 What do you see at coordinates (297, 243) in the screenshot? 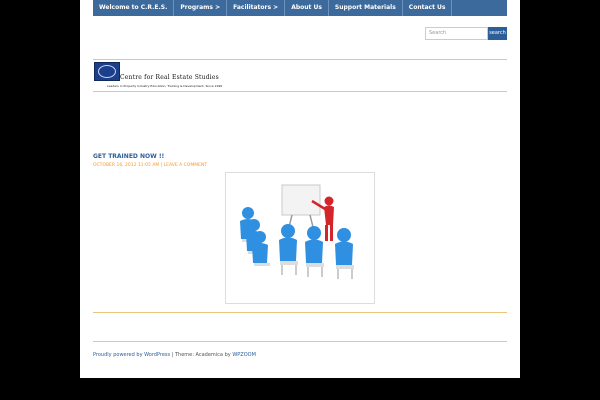
I see `audience-figures-icon` at bounding box center [297, 243].